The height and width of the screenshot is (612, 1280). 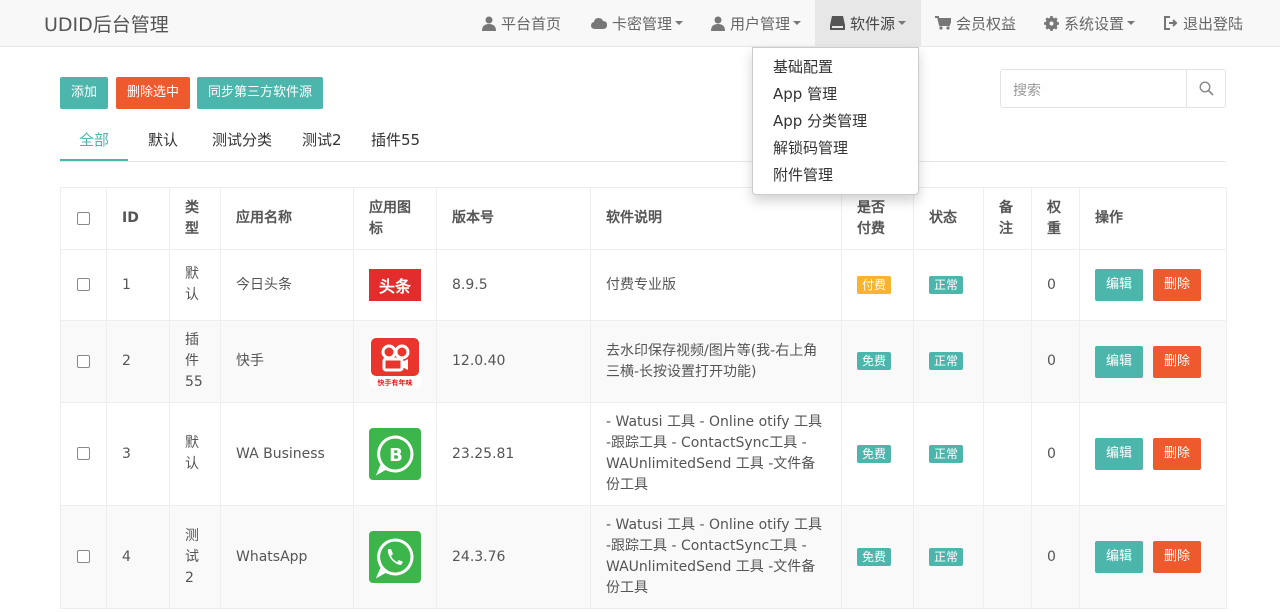 I want to click on header-paid: 是否付费, so click(x=877, y=218).